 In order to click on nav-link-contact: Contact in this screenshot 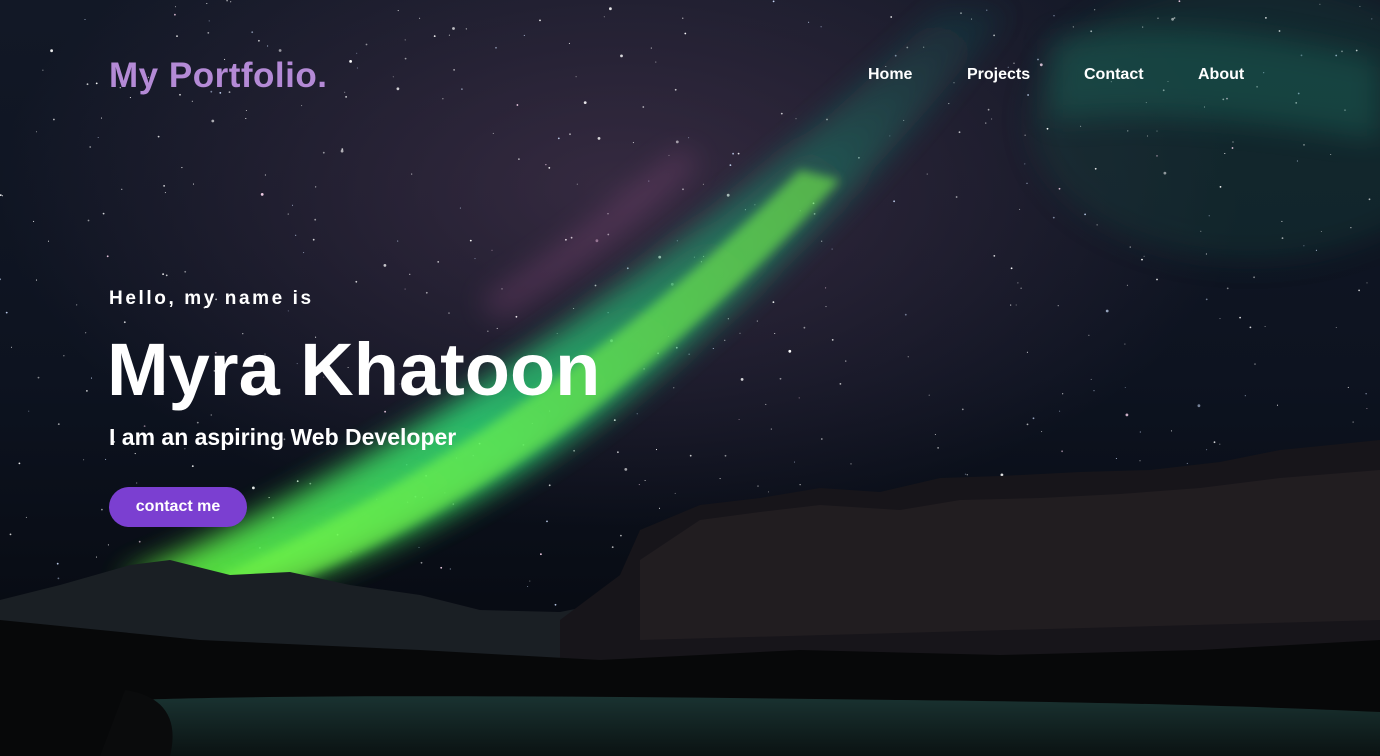, I will do `click(1114, 75)`.